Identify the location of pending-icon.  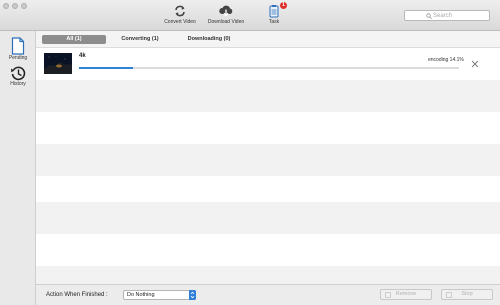
(18, 46).